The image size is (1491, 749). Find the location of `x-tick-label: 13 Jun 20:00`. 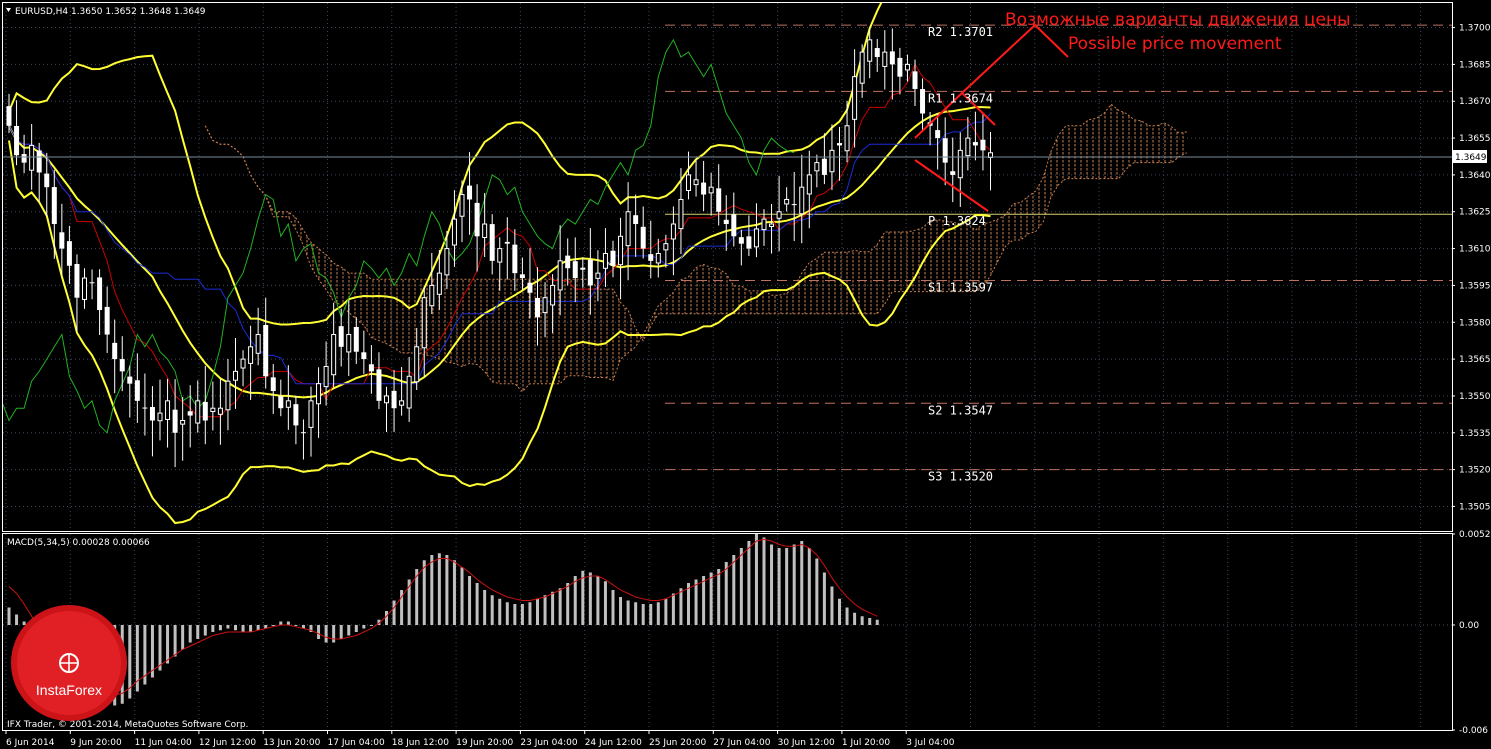

x-tick-label: 13 Jun 20:00 is located at coordinates (291, 743).